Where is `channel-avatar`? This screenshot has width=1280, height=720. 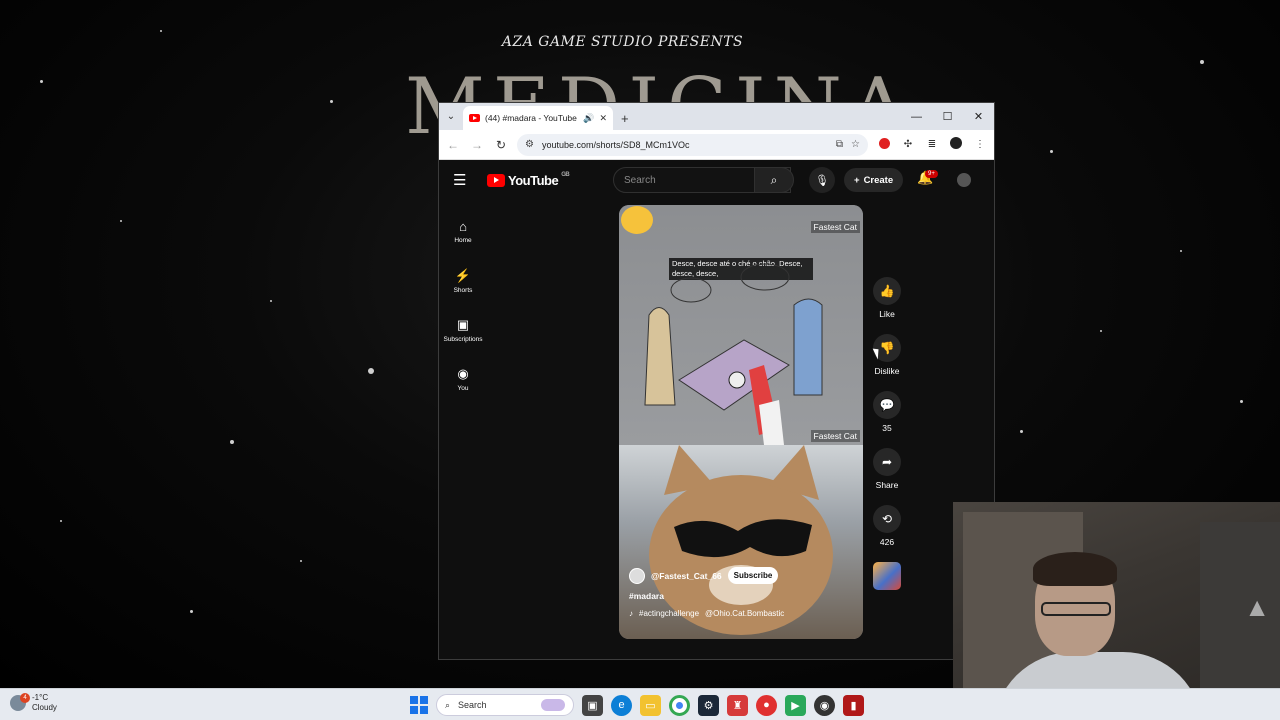
channel-avatar is located at coordinates (637, 575).